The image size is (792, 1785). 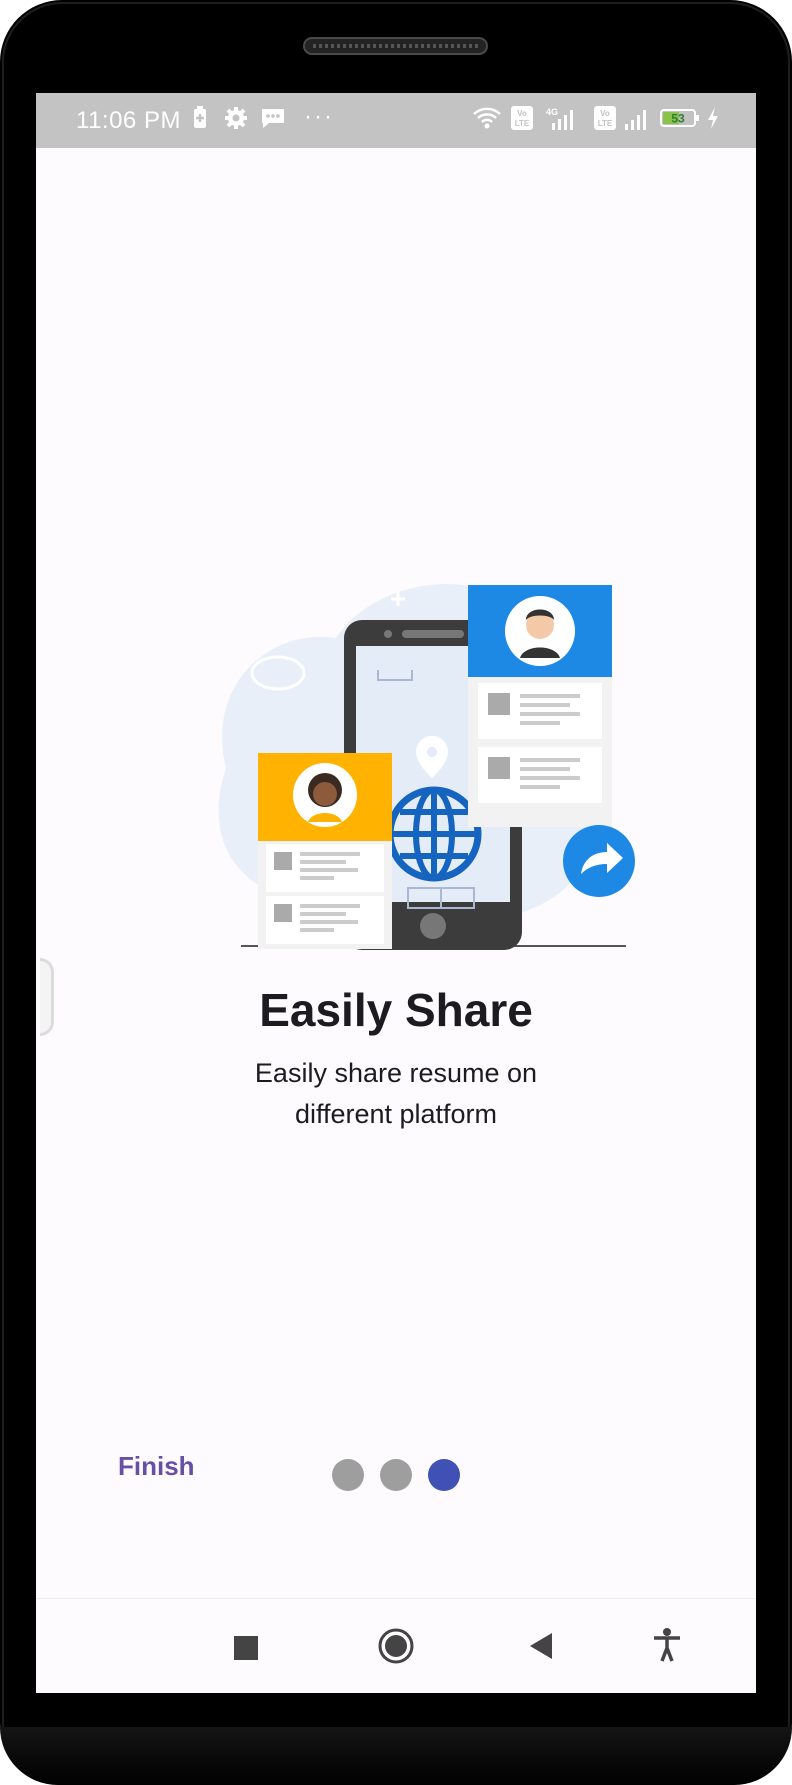 What do you see at coordinates (396, 120) in the screenshot?
I see `status-bar: 11:06 PM ··· Vo LTE 4G Vo LTE 53` at bounding box center [396, 120].